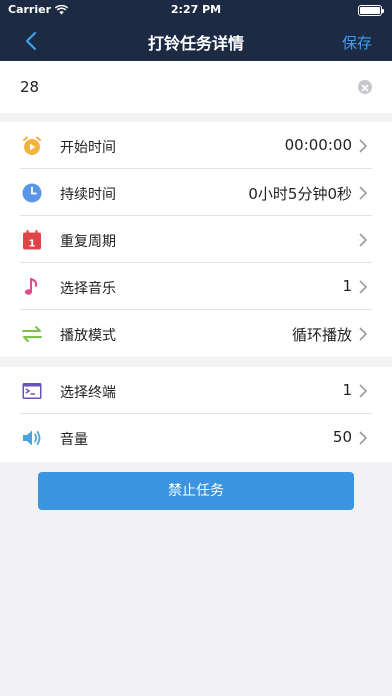 The width and height of the screenshot is (392, 696). What do you see at coordinates (196, 491) in the screenshot?
I see `disable-task-button: 禁止任务` at bounding box center [196, 491].